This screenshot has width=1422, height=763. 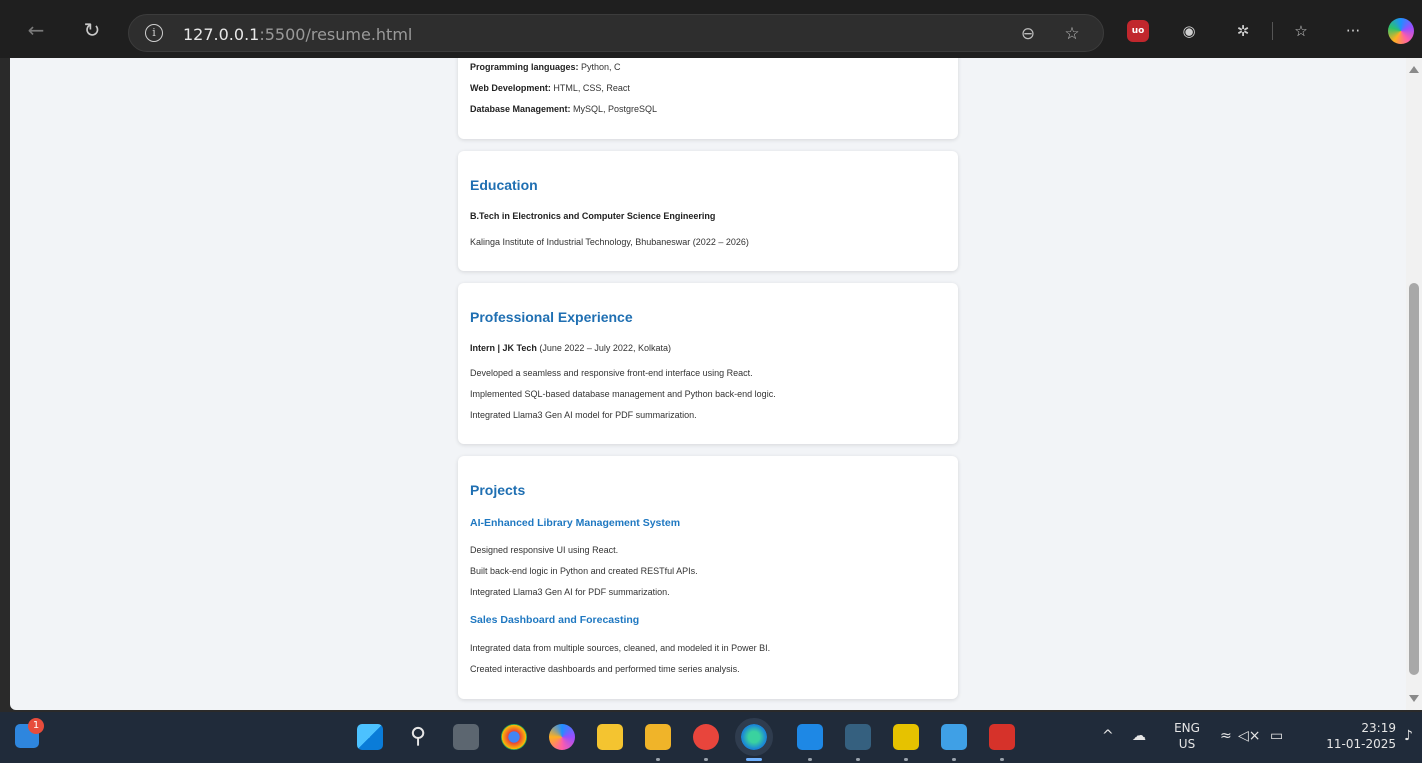 I want to click on copilot-taskbar-icon, so click(x=562, y=737).